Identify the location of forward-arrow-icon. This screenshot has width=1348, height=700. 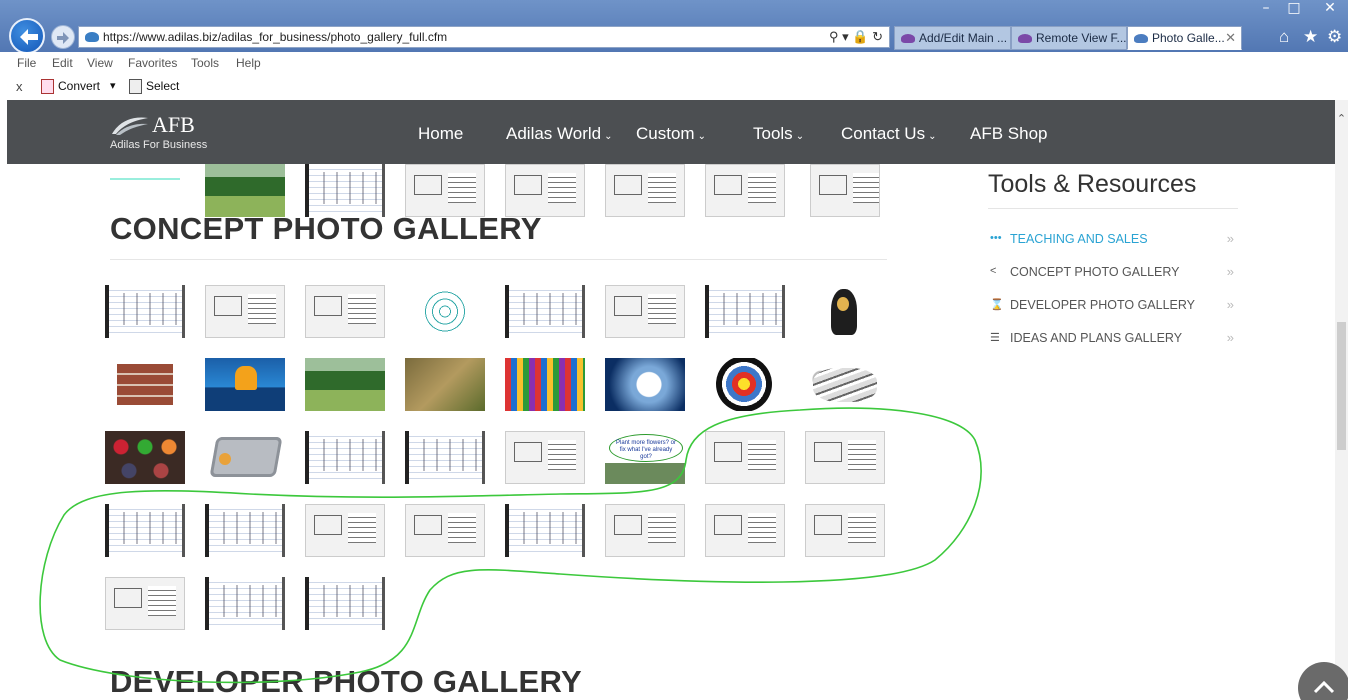
(63, 38).